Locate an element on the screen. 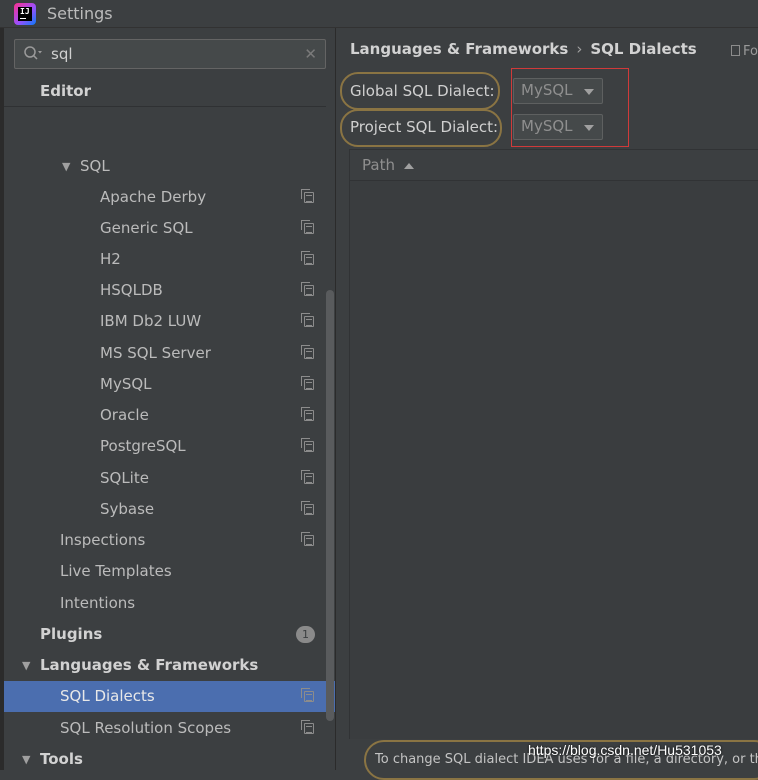  tree-item-label: HSQLDB is located at coordinates (131, 290).